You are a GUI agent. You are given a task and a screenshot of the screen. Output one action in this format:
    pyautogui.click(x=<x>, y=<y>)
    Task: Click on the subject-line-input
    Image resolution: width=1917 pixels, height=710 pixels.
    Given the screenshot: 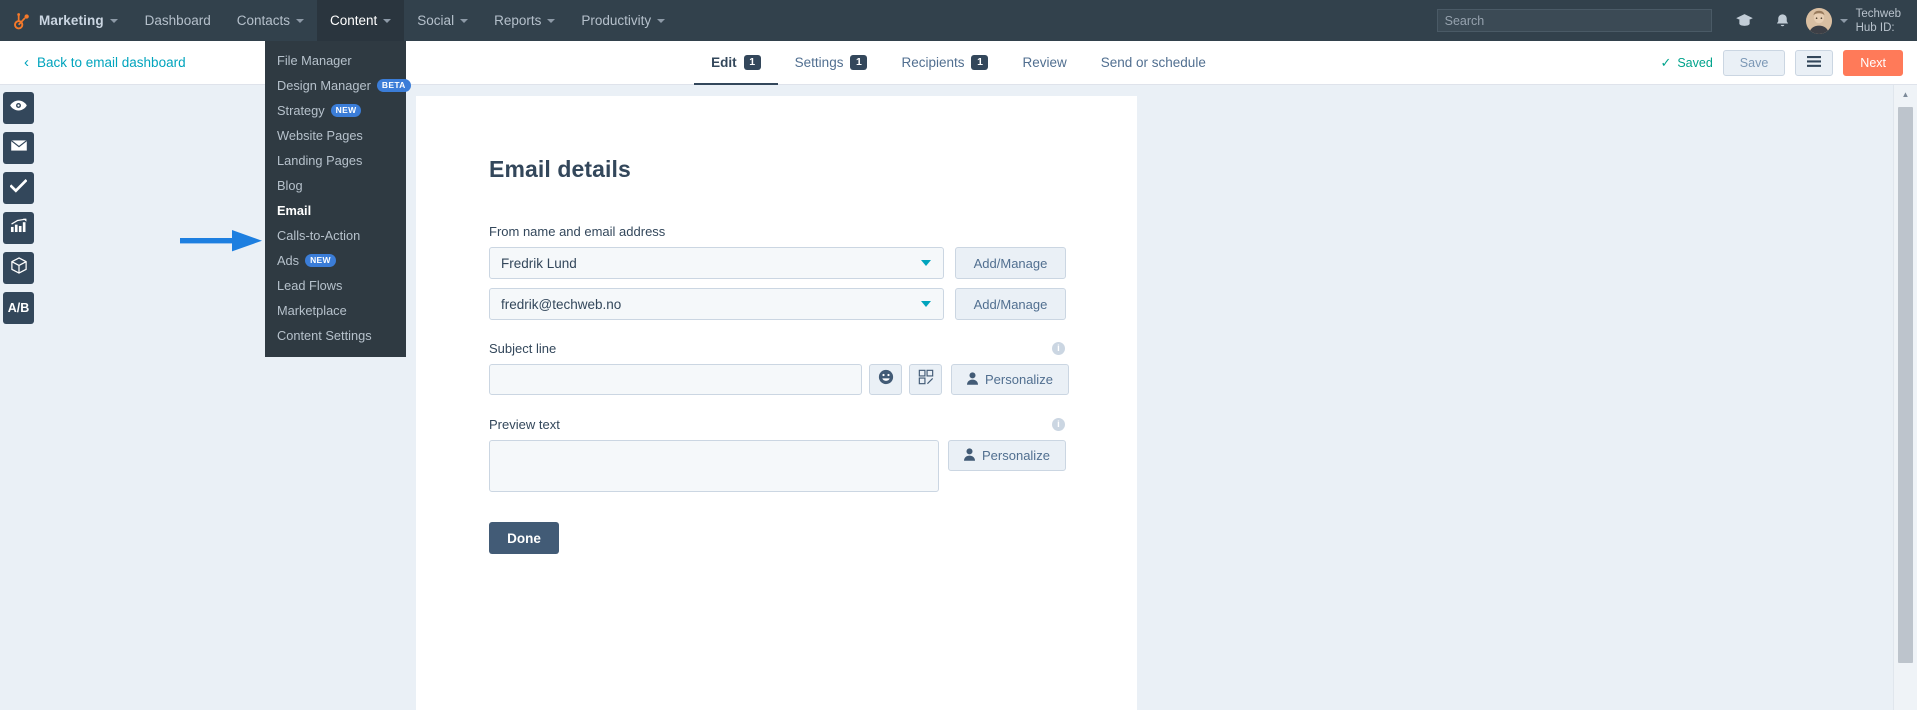 What is the action you would take?
    pyautogui.click(x=675, y=379)
    